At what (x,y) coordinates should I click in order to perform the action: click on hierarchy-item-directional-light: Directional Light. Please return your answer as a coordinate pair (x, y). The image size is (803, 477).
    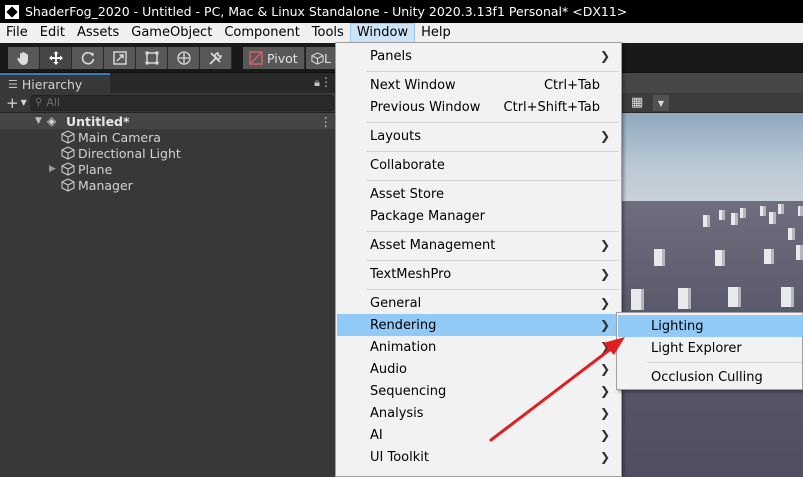
    Looking at the image, I should click on (168, 153).